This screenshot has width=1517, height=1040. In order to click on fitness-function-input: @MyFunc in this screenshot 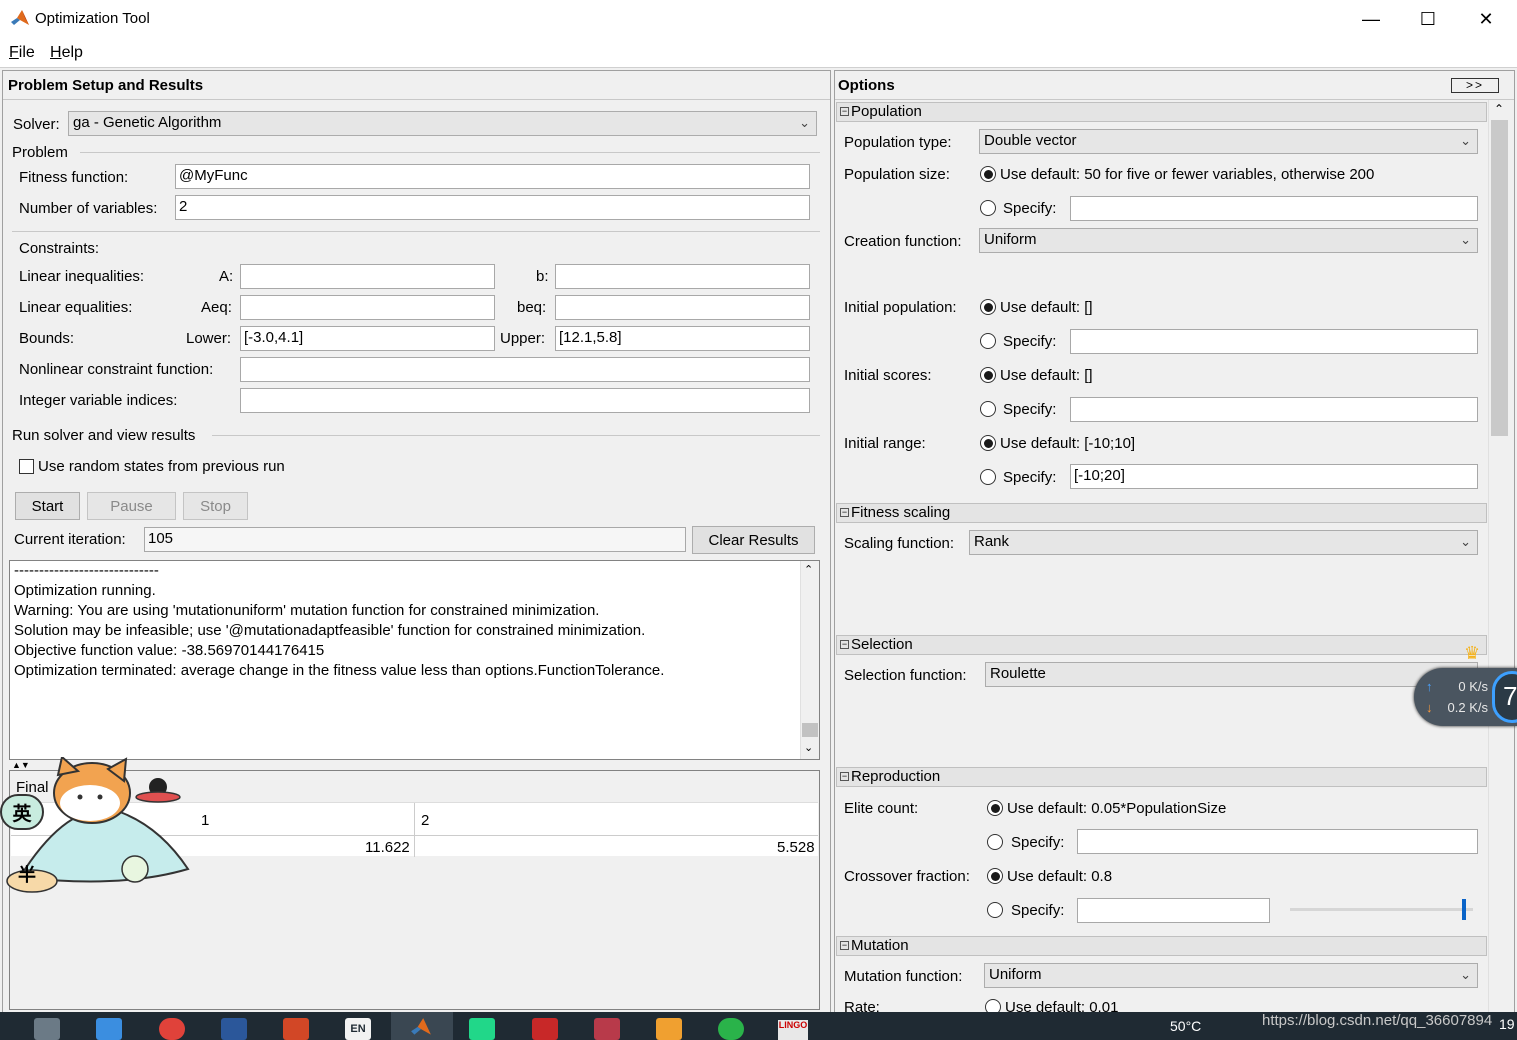, I will do `click(492, 176)`.